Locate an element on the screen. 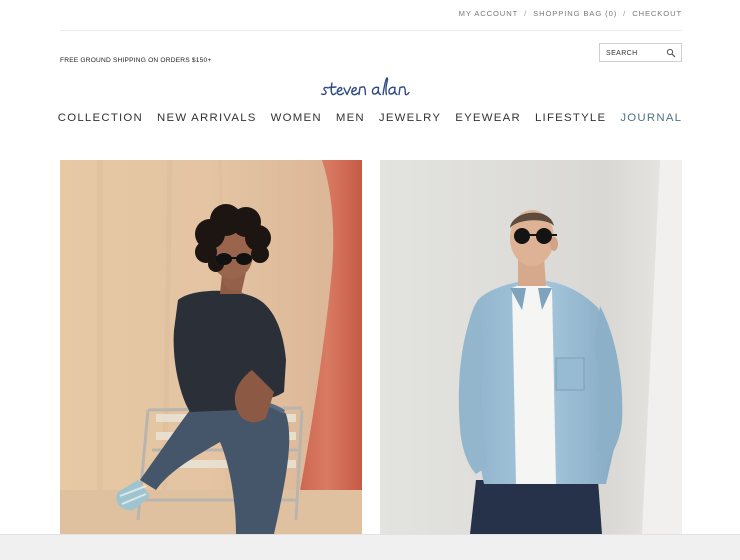  shopping-bag-link: SHOPPING BAG (0) is located at coordinates (575, 13).